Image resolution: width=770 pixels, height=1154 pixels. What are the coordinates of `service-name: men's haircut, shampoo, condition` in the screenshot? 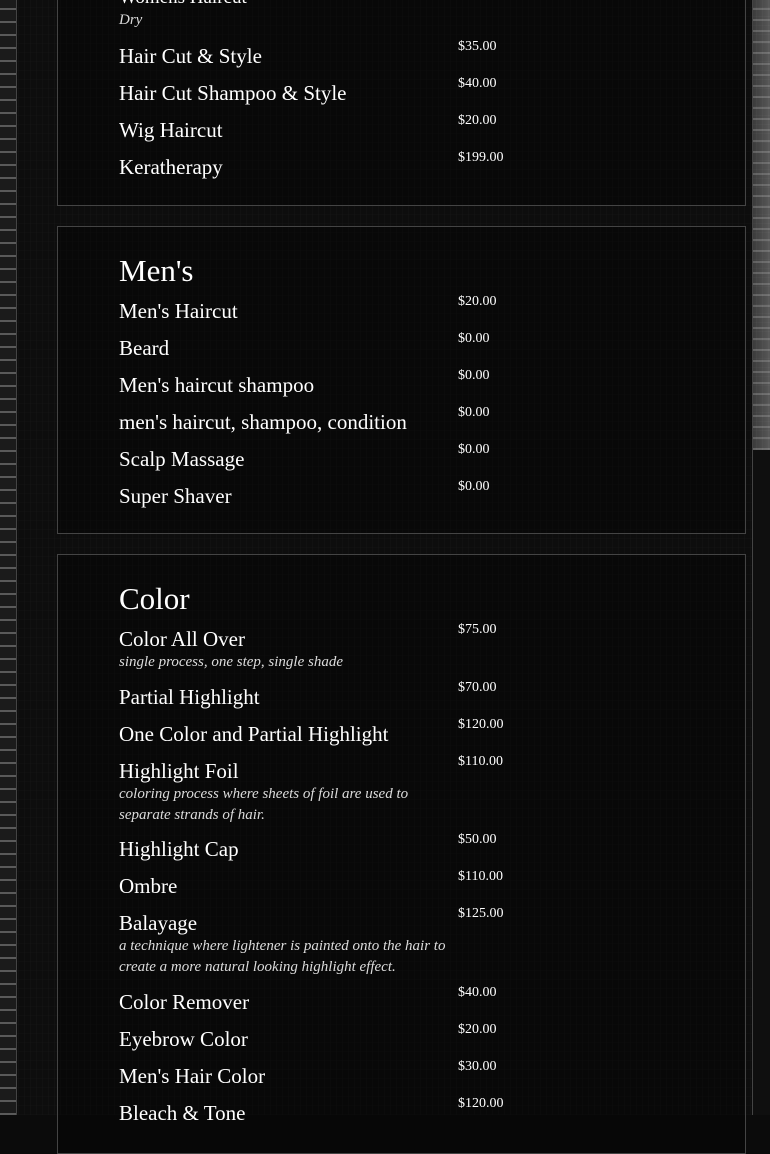 It's located at (263, 422).